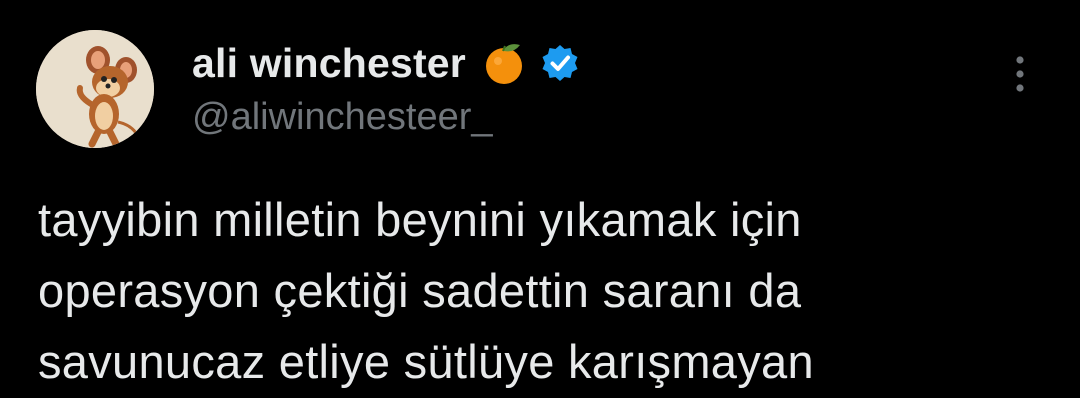  Describe the element at coordinates (426, 361) in the screenshot. I see `tweet-text-line: savunucaz etliye sütlüye karışmayan` at that location.